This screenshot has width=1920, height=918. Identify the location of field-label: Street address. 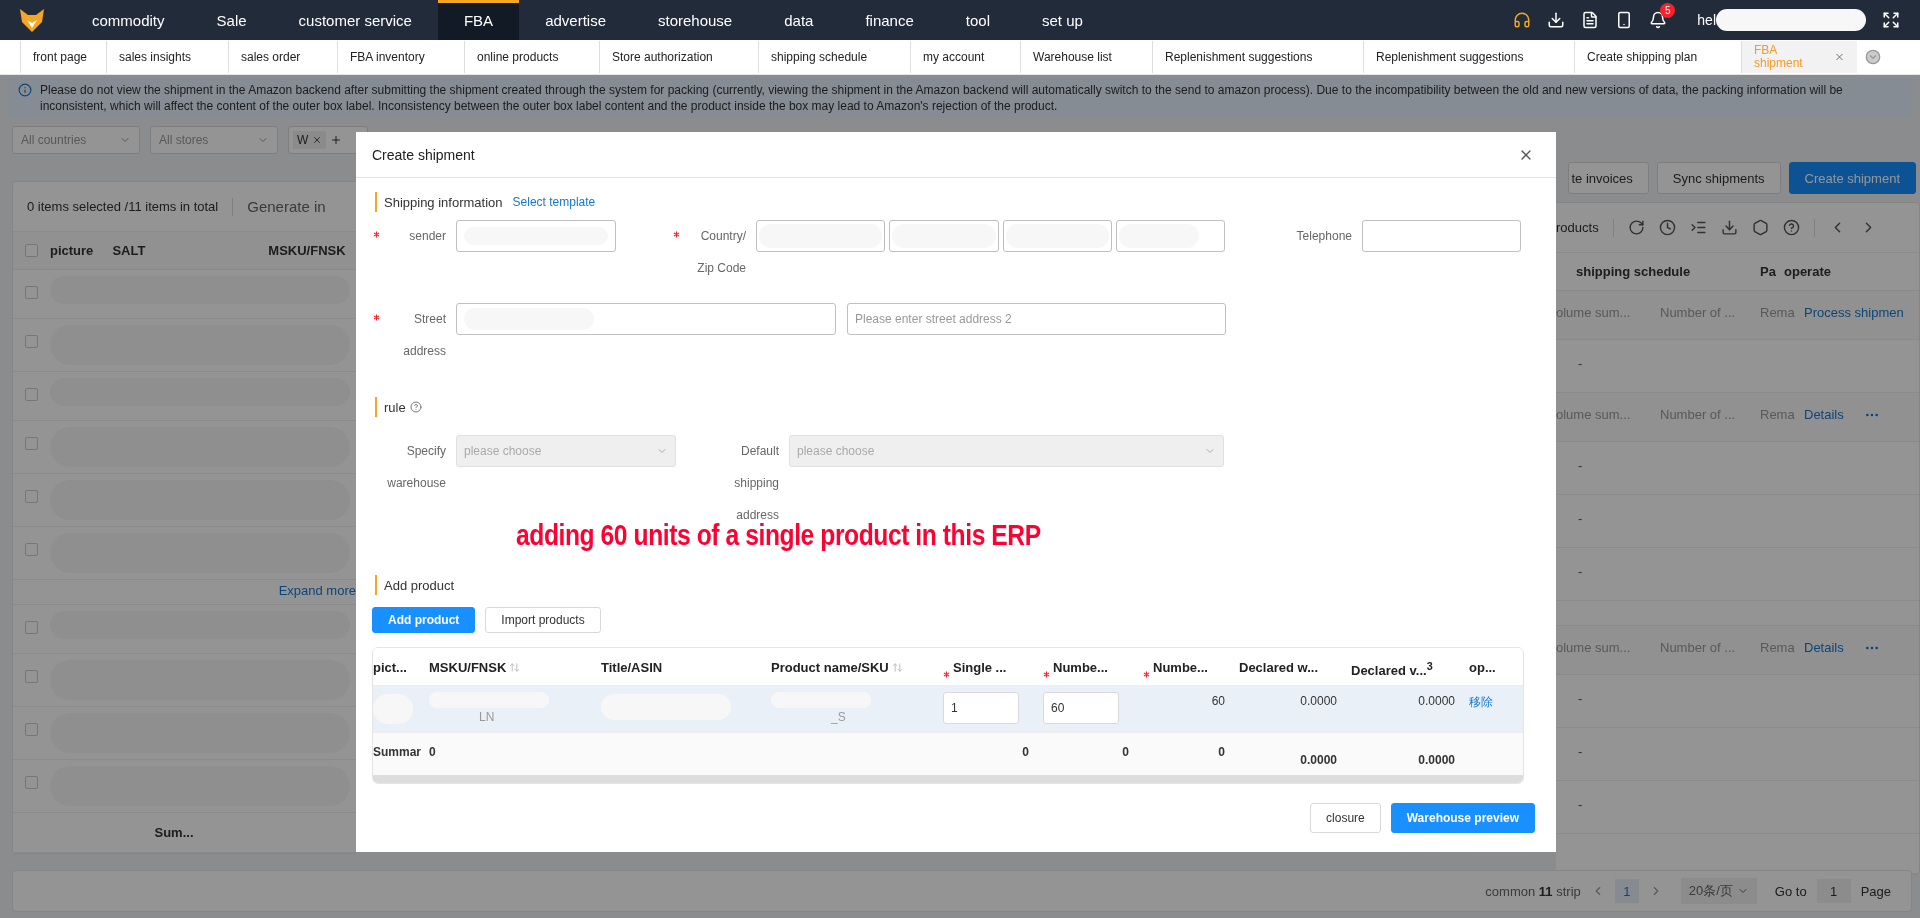
(424, 335).